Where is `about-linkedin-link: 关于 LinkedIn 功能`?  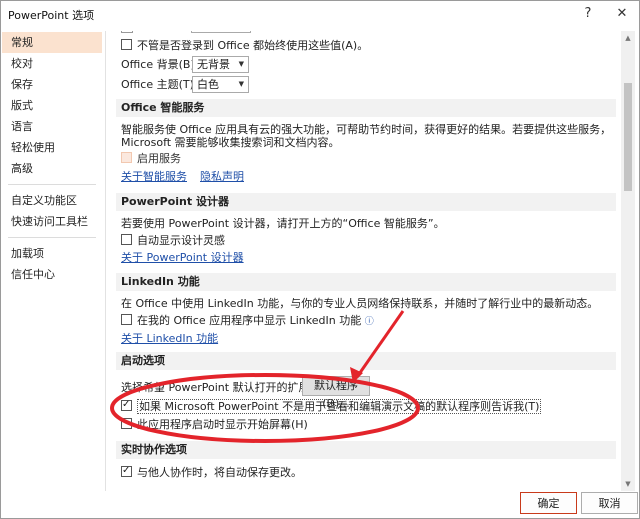 about-linkedin-link: 关于 LinkedIn 功能 is located at coordinates (169, 339).